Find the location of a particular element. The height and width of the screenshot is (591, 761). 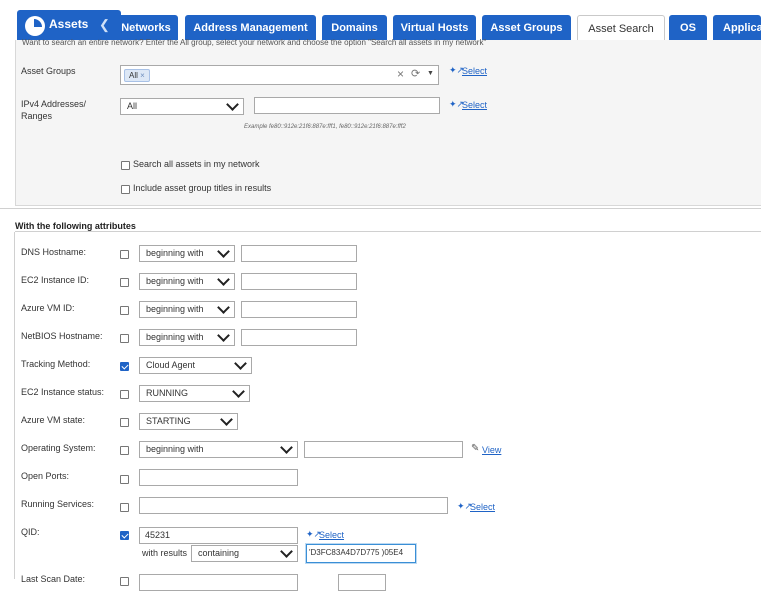

running-services-select-link: Select is located at coordinates (482, 507).